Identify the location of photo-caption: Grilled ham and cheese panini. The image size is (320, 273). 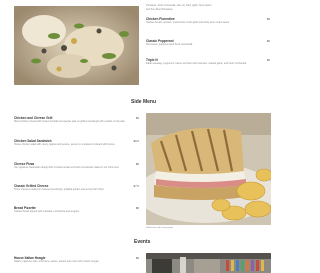
(160, 228).